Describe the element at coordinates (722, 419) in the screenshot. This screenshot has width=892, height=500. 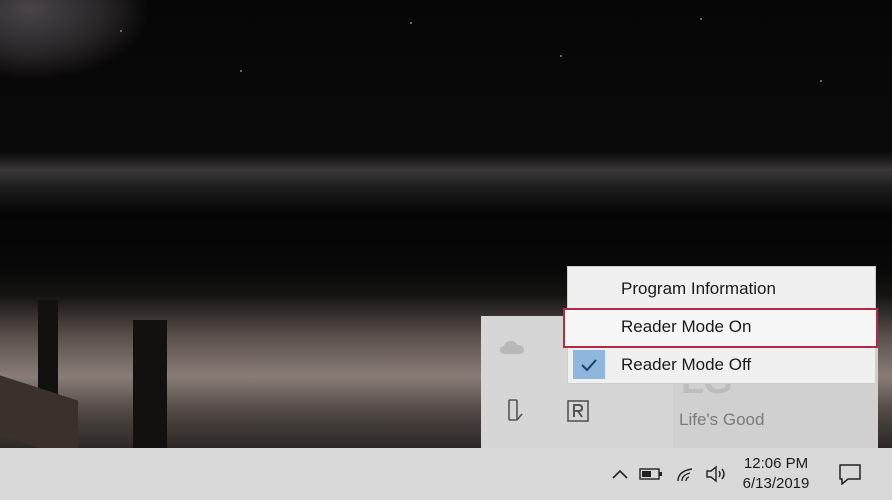
I see `lg-tagline: Life's Good` at that location.